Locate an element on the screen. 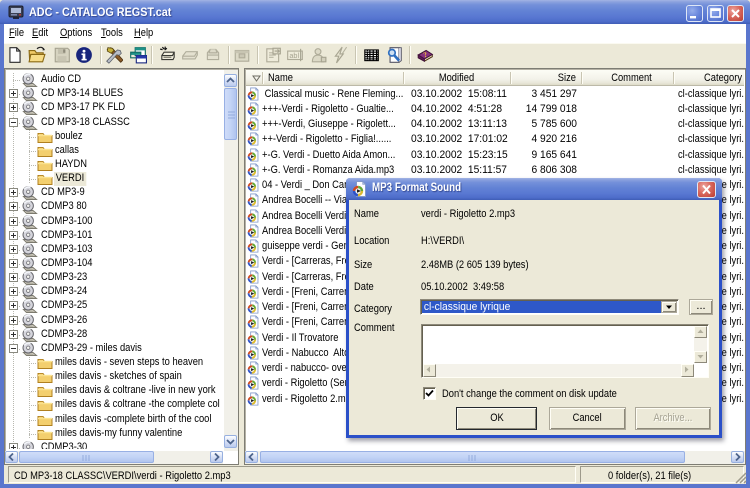  svg-text: abl is located at coordinates (294, 55).